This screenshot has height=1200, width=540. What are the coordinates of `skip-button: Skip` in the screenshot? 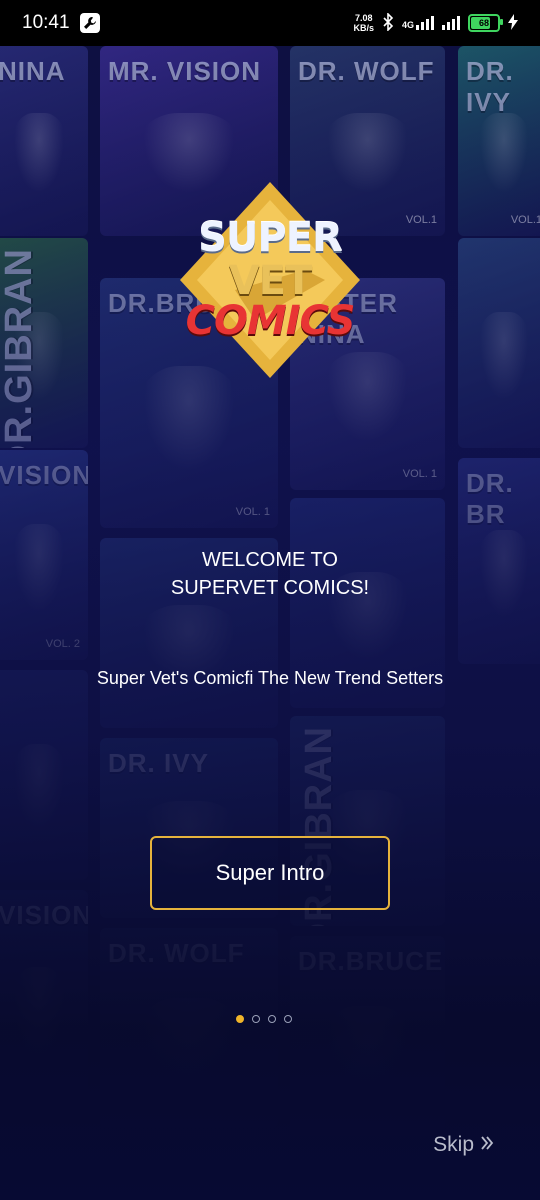 It's located at (463, 1145).